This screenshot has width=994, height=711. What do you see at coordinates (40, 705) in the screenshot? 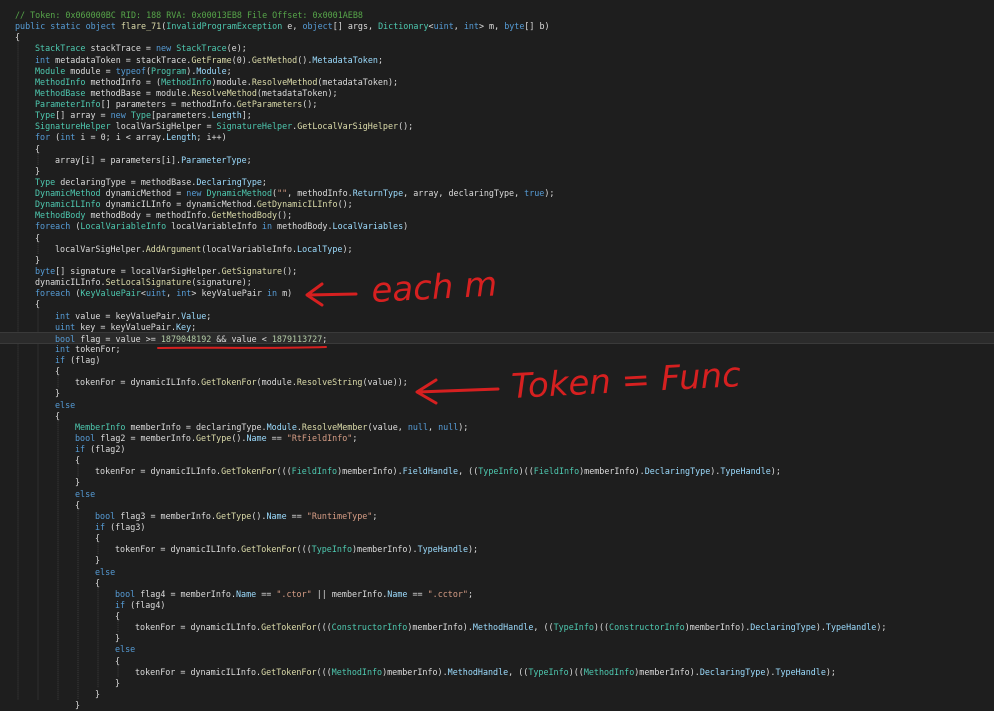
I see `code-line: }` at bounding box center [40, 705].